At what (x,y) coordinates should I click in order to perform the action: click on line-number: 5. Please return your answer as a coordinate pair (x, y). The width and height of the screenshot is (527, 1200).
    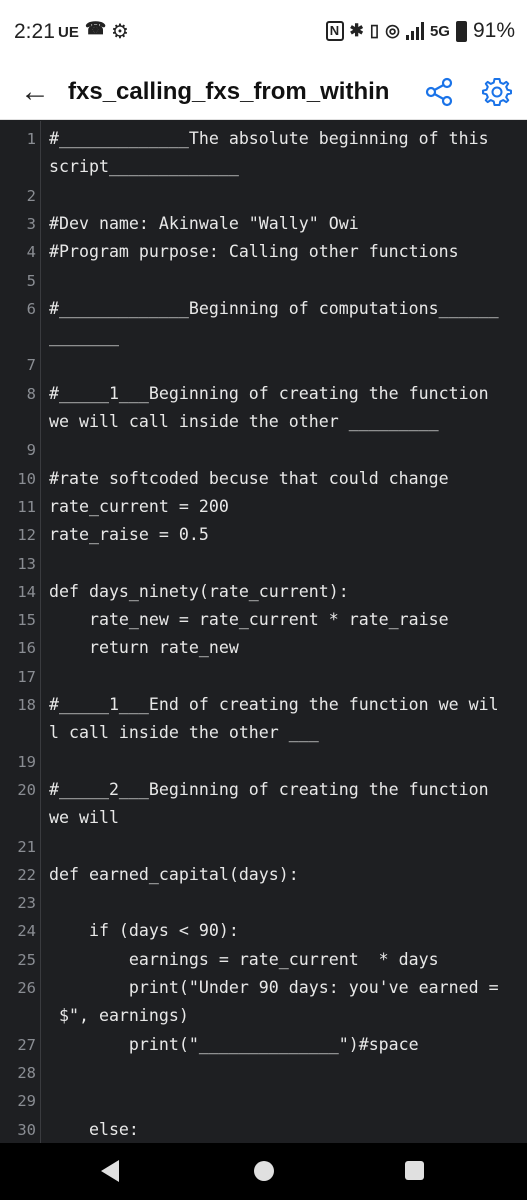
    Looking at the image, I should click on (31, 280).